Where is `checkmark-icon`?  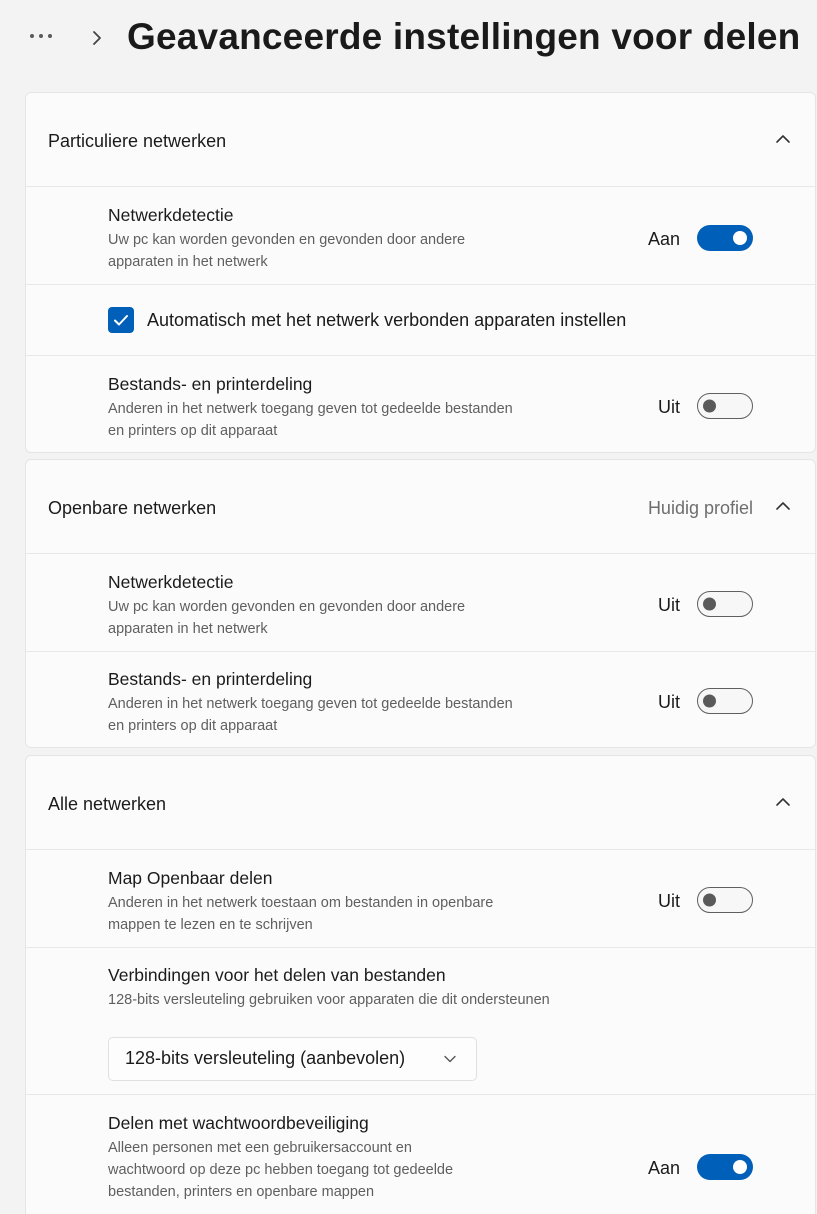
checkmark-icon is located at coordinates (121, 320).